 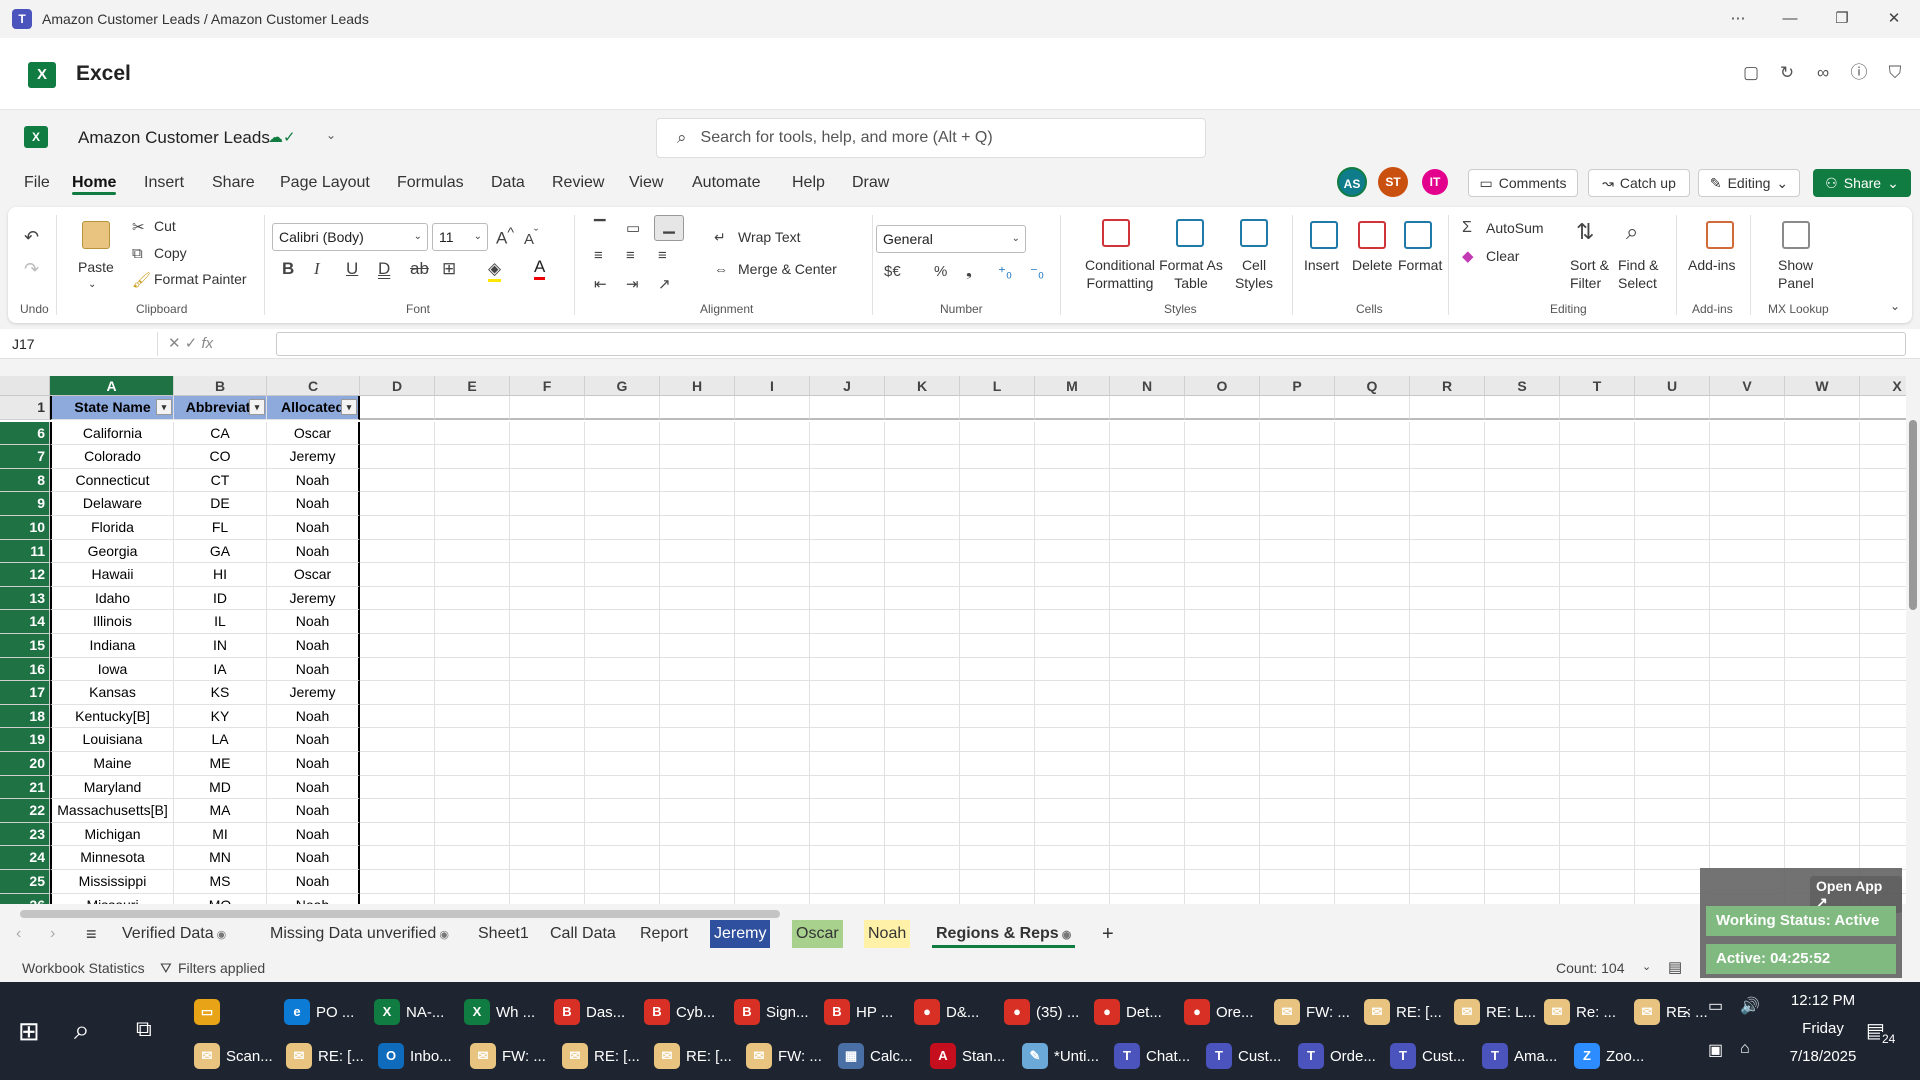 What do you see at coordinates (1638, 265) in the screenshot?
I see `find-select-button: Find &` at bounding box center [1638, 265].